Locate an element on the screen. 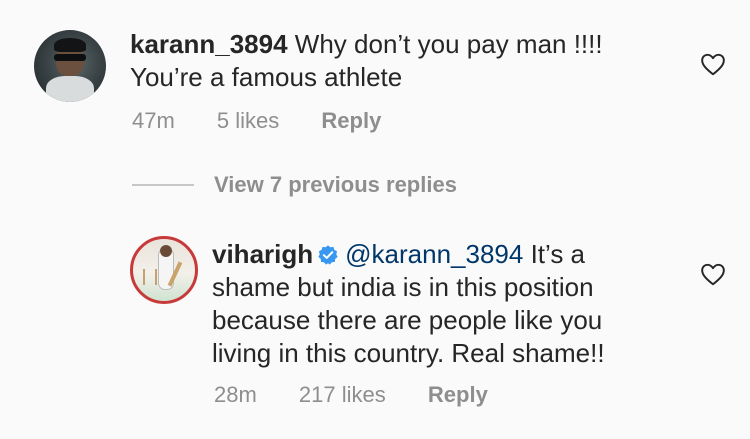 The height and width of the screenshot is (439, 750). comment-2-line2: shame but india is in this position is located at coordinates (403, 287).